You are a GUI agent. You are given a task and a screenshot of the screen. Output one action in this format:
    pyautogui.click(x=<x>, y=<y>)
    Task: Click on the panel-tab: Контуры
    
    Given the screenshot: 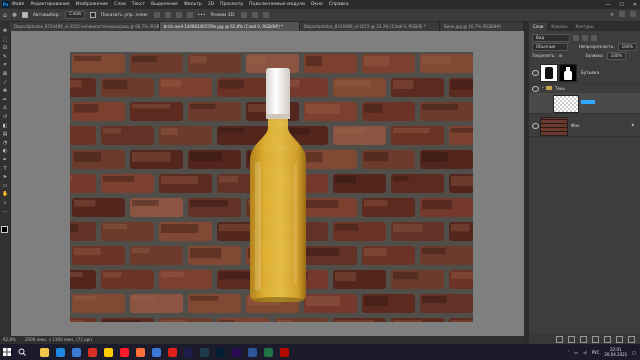 What is the action you would take?
    pyautogui.click(x=584, y=26)
    